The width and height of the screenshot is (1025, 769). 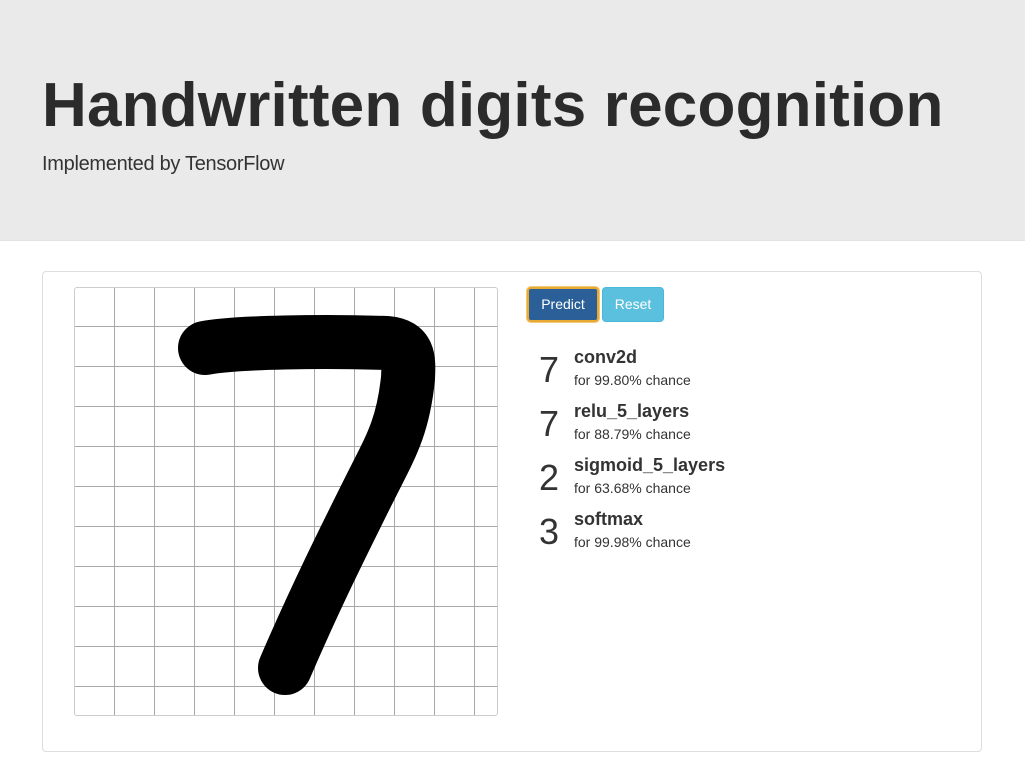 What do you see at coordinates (632, 380) in the screenshot?
I see `model-chance: for 99.80% chance` at bounding box center [632, 380].